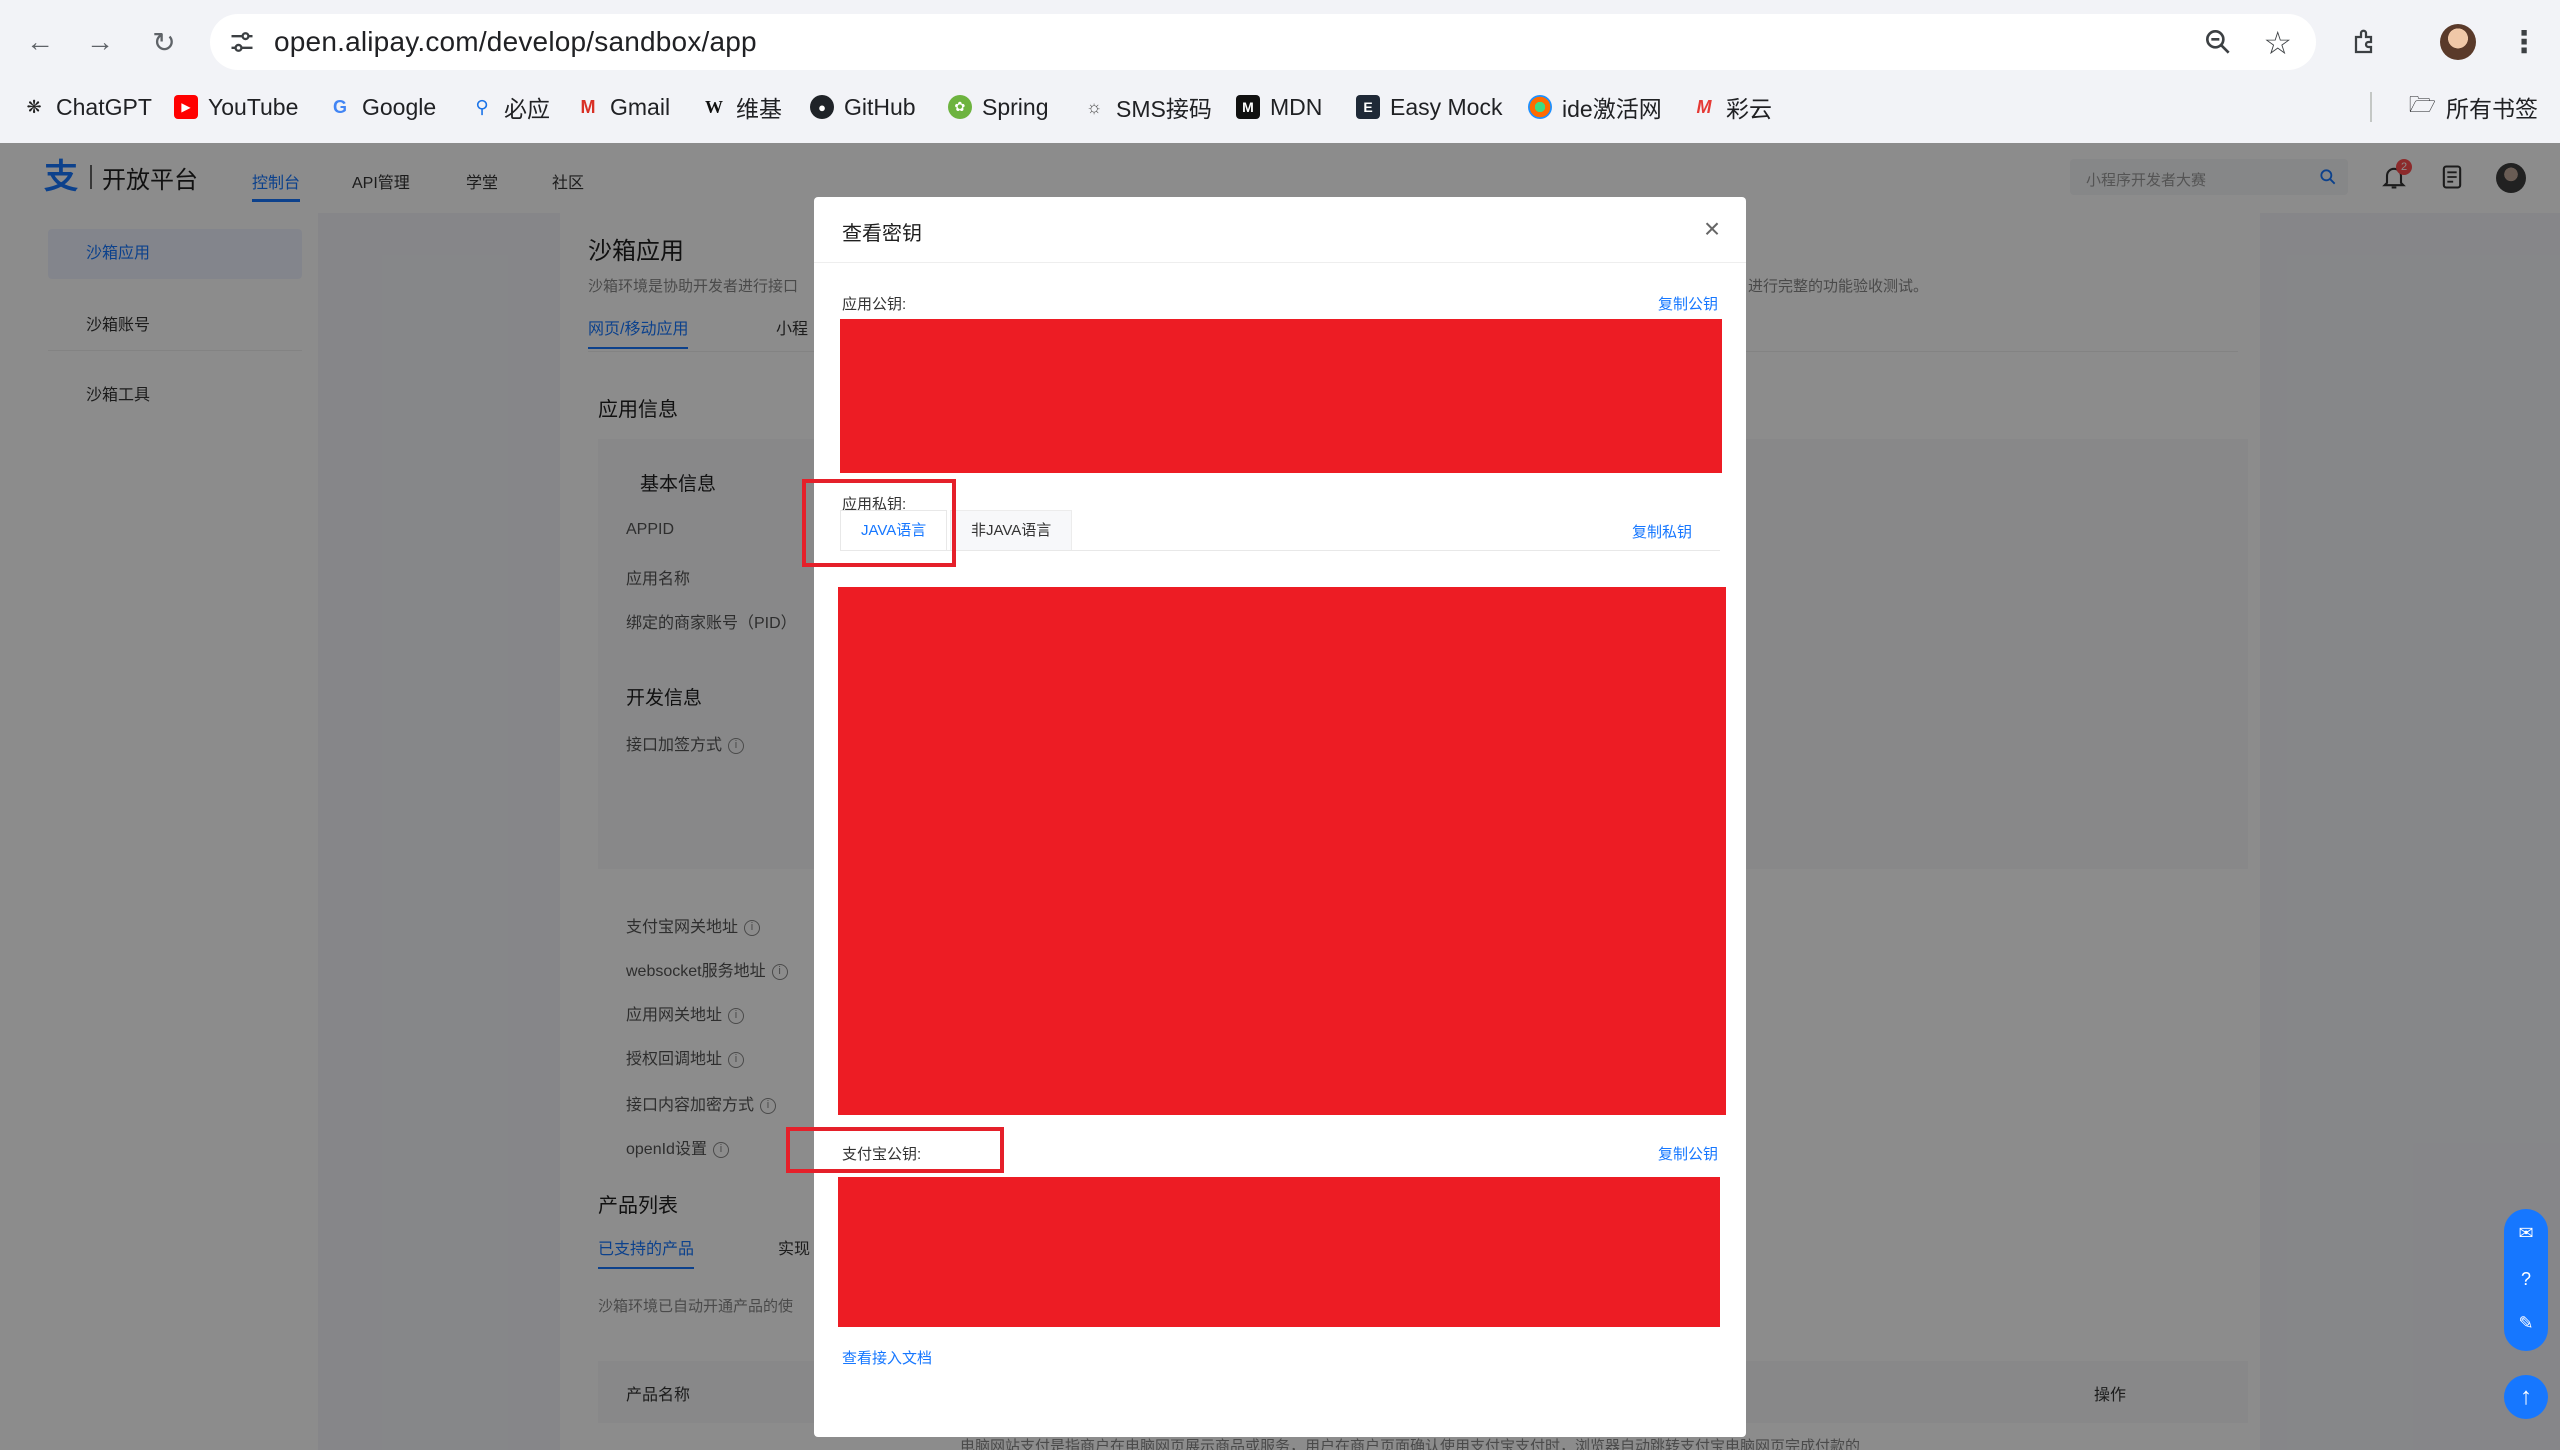 The height and width of the screenshot is (1450, 2560). Describe the element at coordinates (1712, 229) in the screenshot. I see `close-icon: ×` at that location.